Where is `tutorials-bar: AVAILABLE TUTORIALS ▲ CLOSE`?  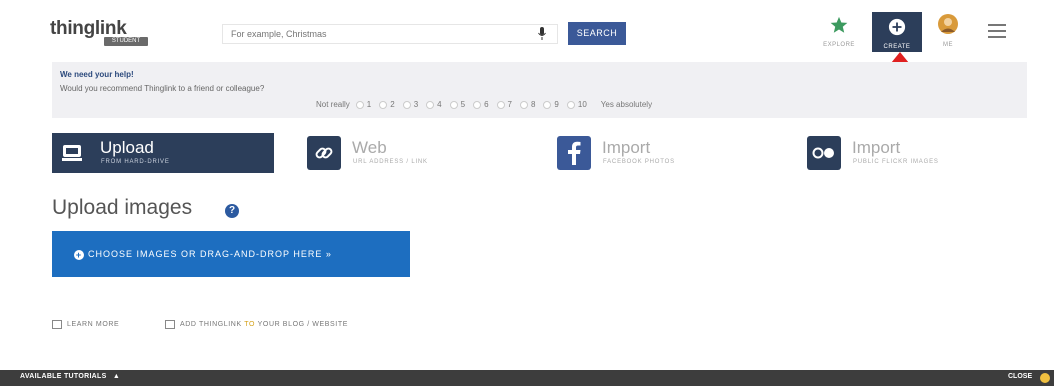
tutorials-bar: AVAILABLE TUTORIALS ▲ CLOSE is located at coordinates (527, 378).